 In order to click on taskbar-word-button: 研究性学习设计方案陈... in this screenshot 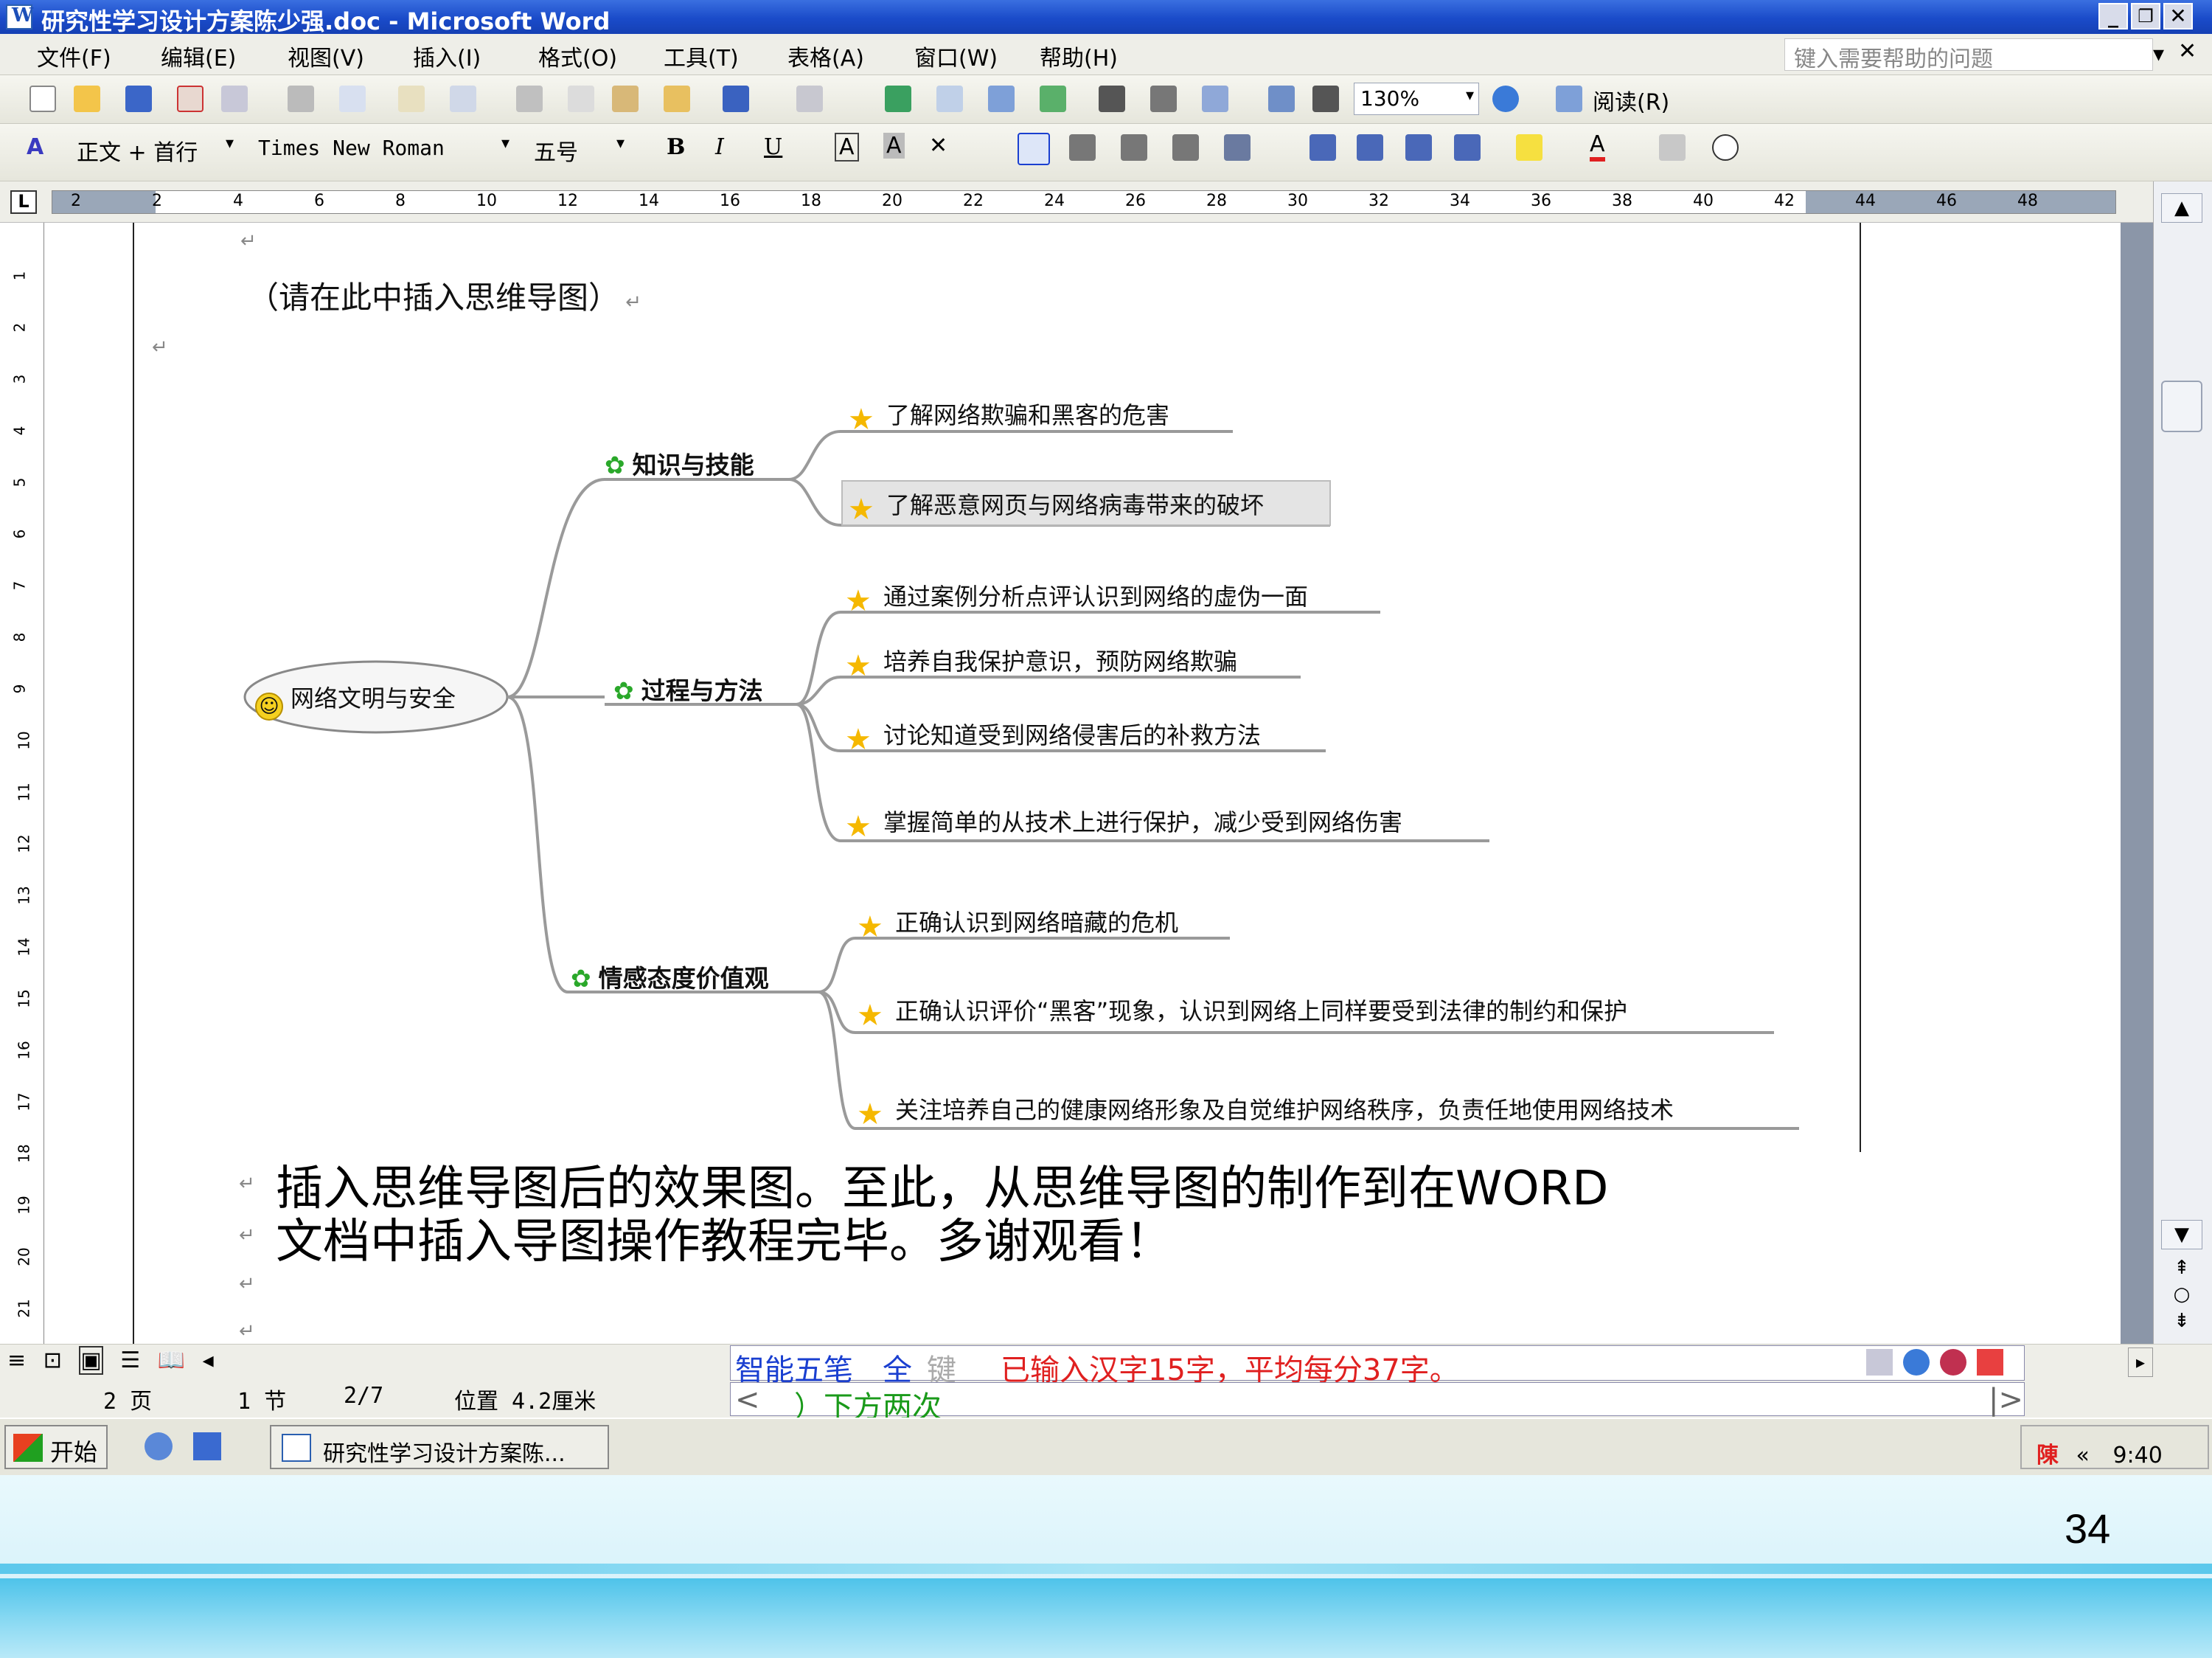, I will do `click(439, 1447)`.